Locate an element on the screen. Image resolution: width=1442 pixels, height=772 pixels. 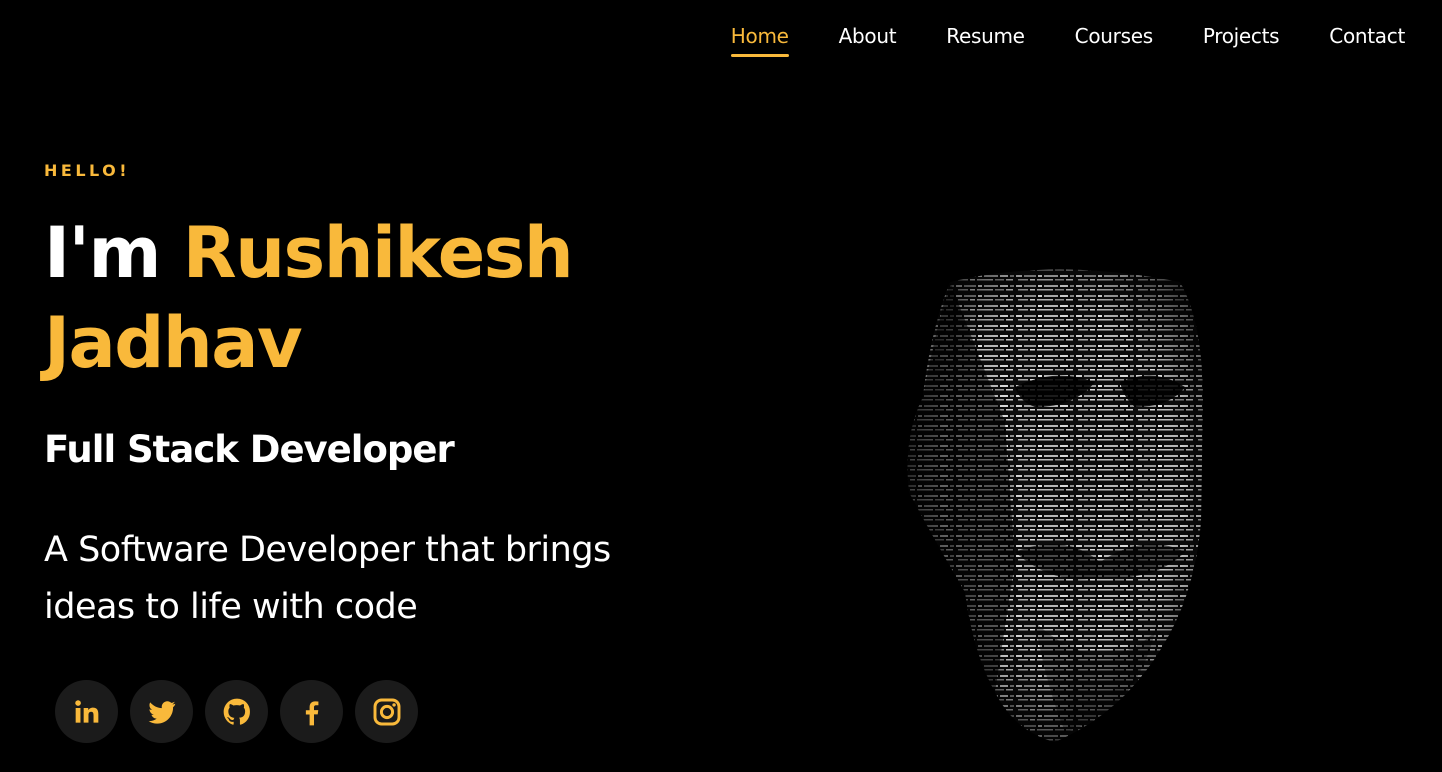
role-title: Full Stack Developer is located at coordinates (249, 449).